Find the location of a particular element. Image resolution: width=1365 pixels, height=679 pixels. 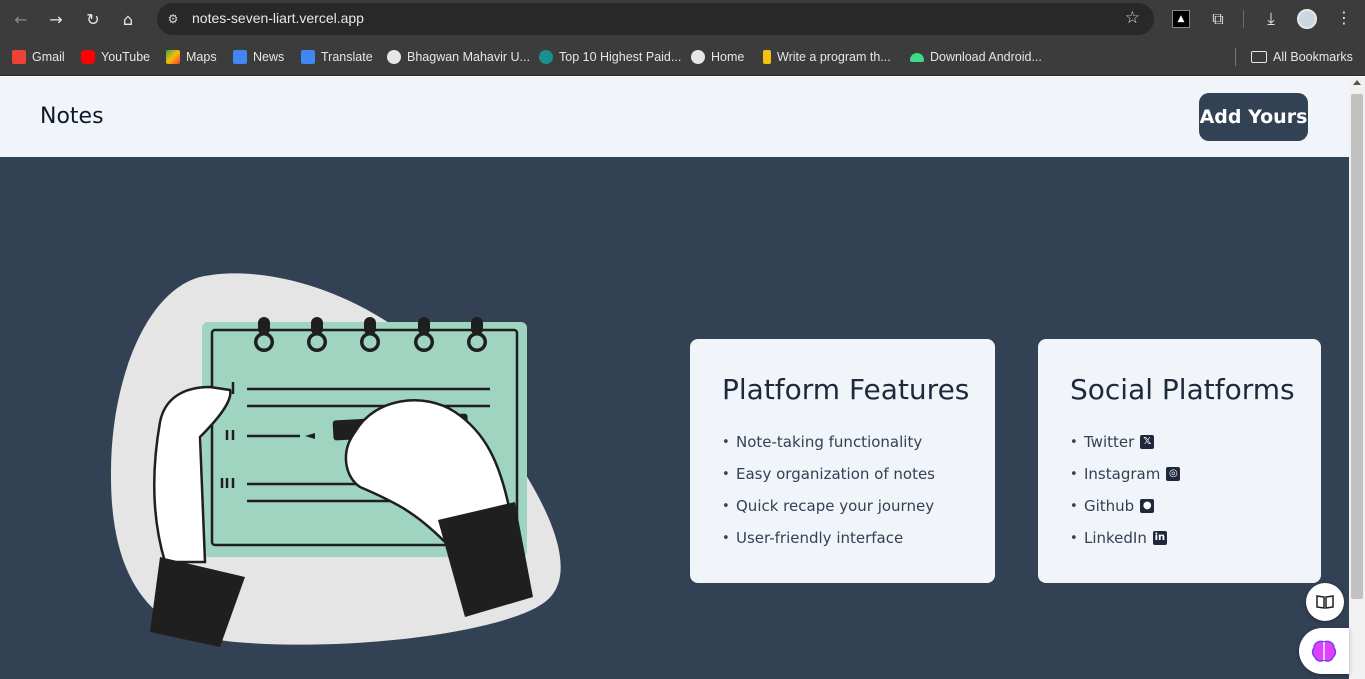

brain-icon is located at coordinates (1324, 651).